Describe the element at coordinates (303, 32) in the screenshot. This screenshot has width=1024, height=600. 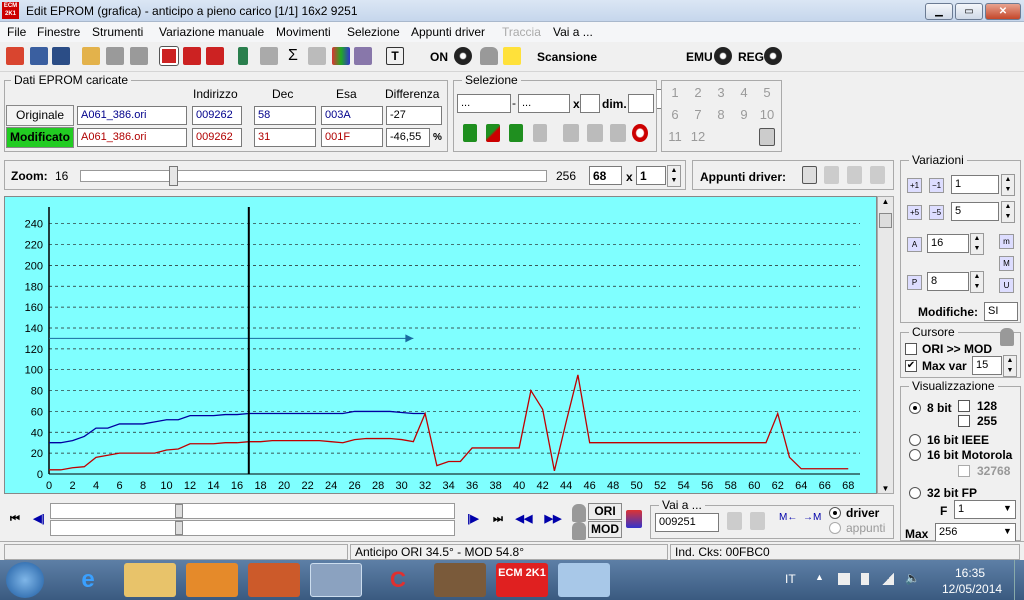
I see `menu-movimenti: Movimenti` at that location.